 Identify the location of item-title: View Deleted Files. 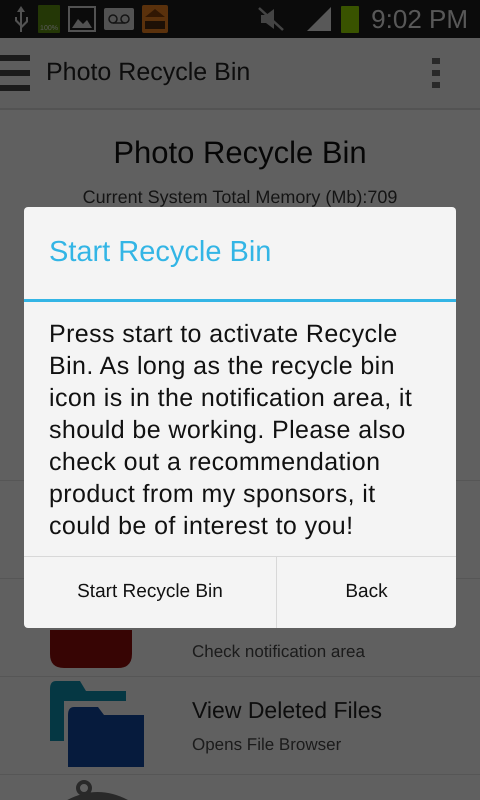
(287, 710).